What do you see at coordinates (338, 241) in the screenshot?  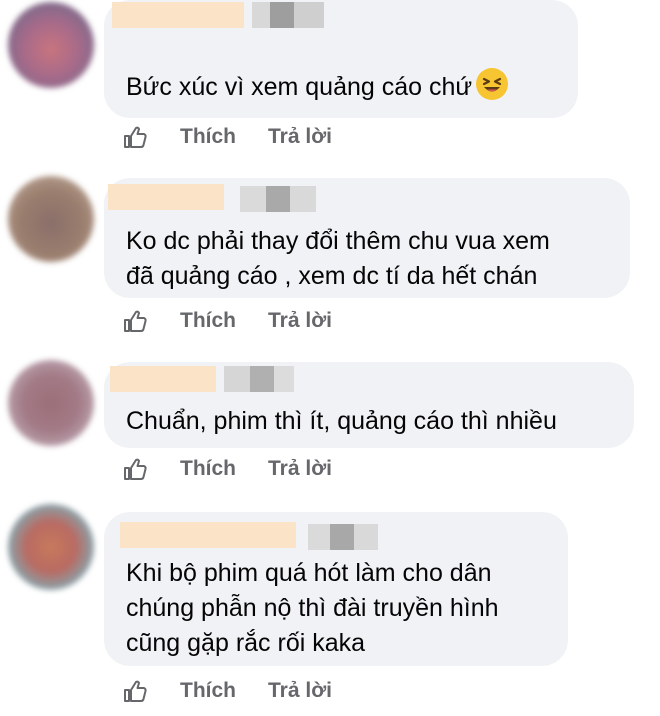 I see `comment-text-line: Ko dc phải thay đổi thêm chu vua xem` at bounding box center [338, 241].